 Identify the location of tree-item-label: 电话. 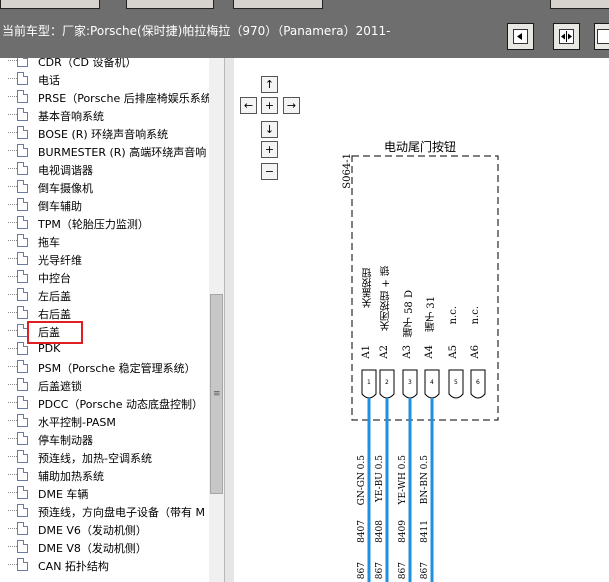
(49, 80).